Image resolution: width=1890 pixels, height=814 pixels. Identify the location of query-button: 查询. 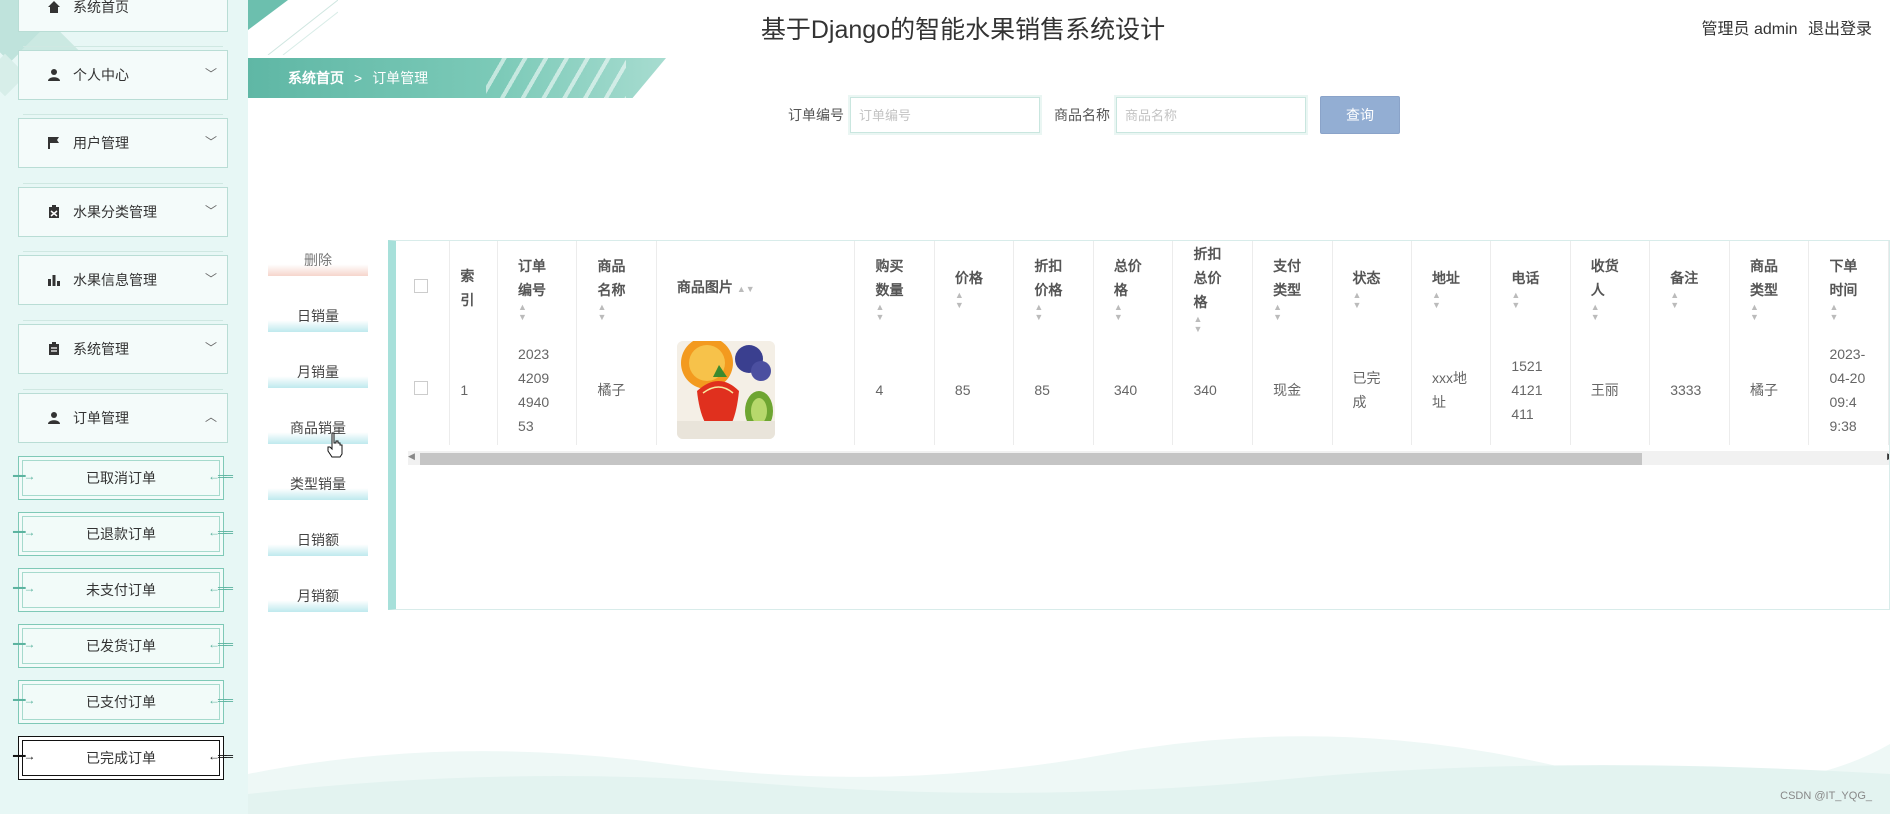
(1360, 115).